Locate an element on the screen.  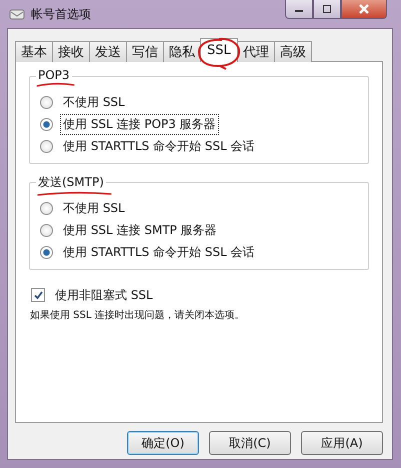
envelope-icon is located at coordinates (17, 14).